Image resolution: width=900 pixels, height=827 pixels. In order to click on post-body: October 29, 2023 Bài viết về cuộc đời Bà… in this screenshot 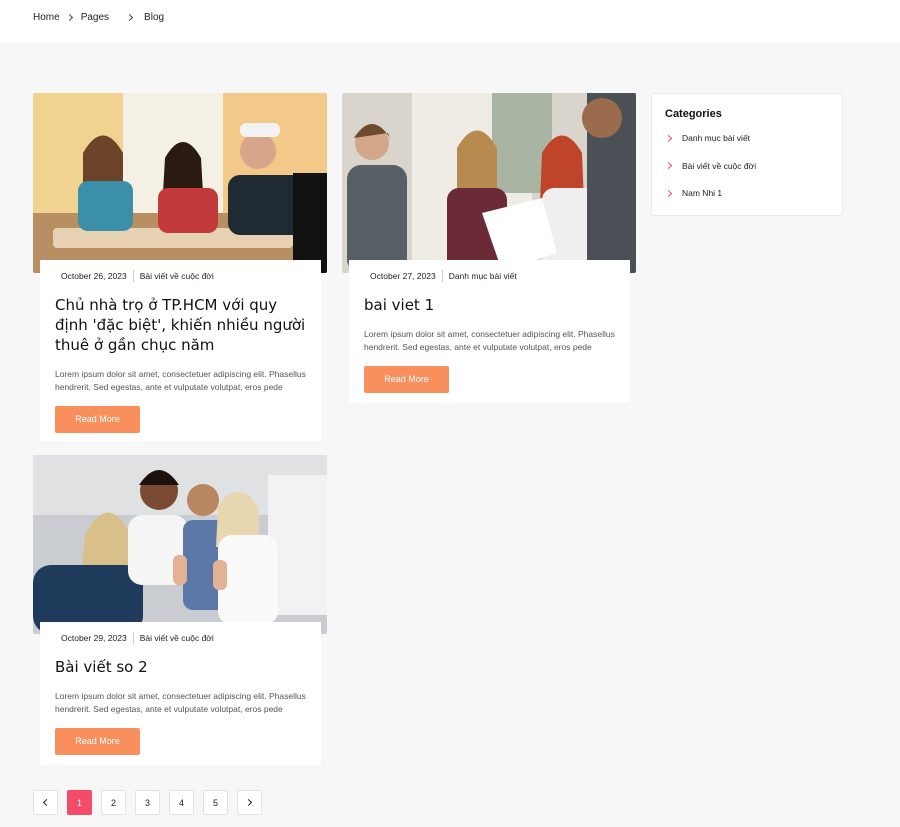, I will do `click(180, 693)`.